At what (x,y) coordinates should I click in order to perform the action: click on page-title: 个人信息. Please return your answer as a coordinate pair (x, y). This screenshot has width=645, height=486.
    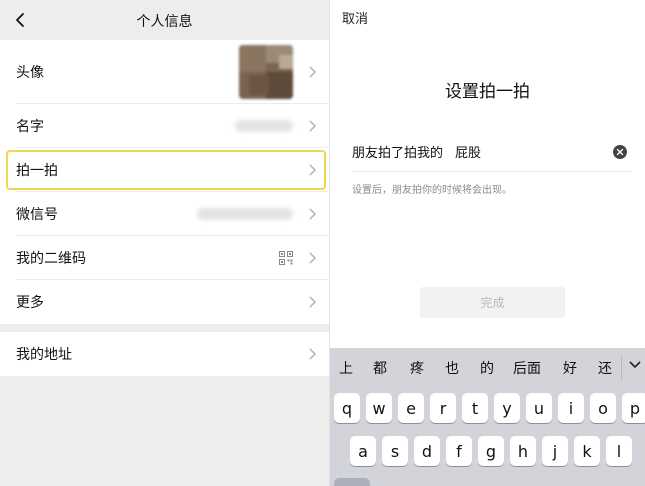
    Looking at the image, I should click on (164, 22).